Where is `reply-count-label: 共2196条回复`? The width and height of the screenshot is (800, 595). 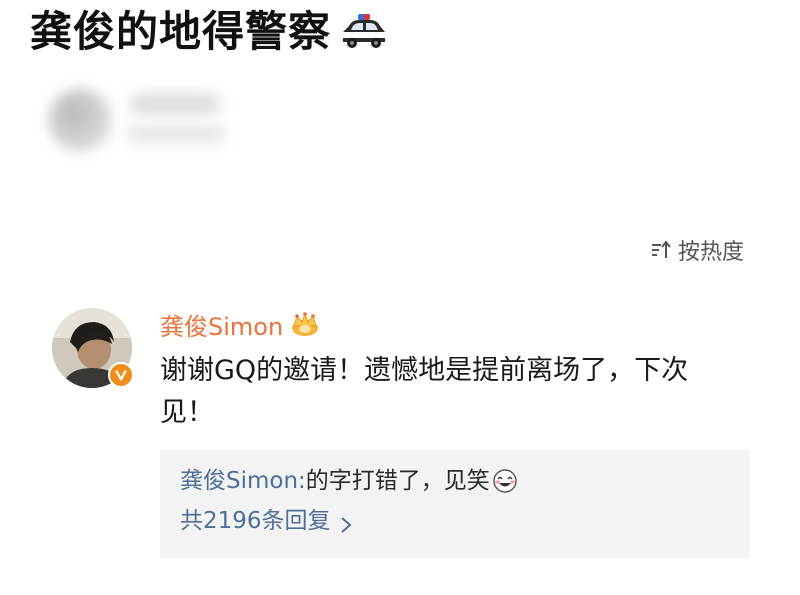
reply-count-label: 共2196条回复 is located at coordinates (255, 521).